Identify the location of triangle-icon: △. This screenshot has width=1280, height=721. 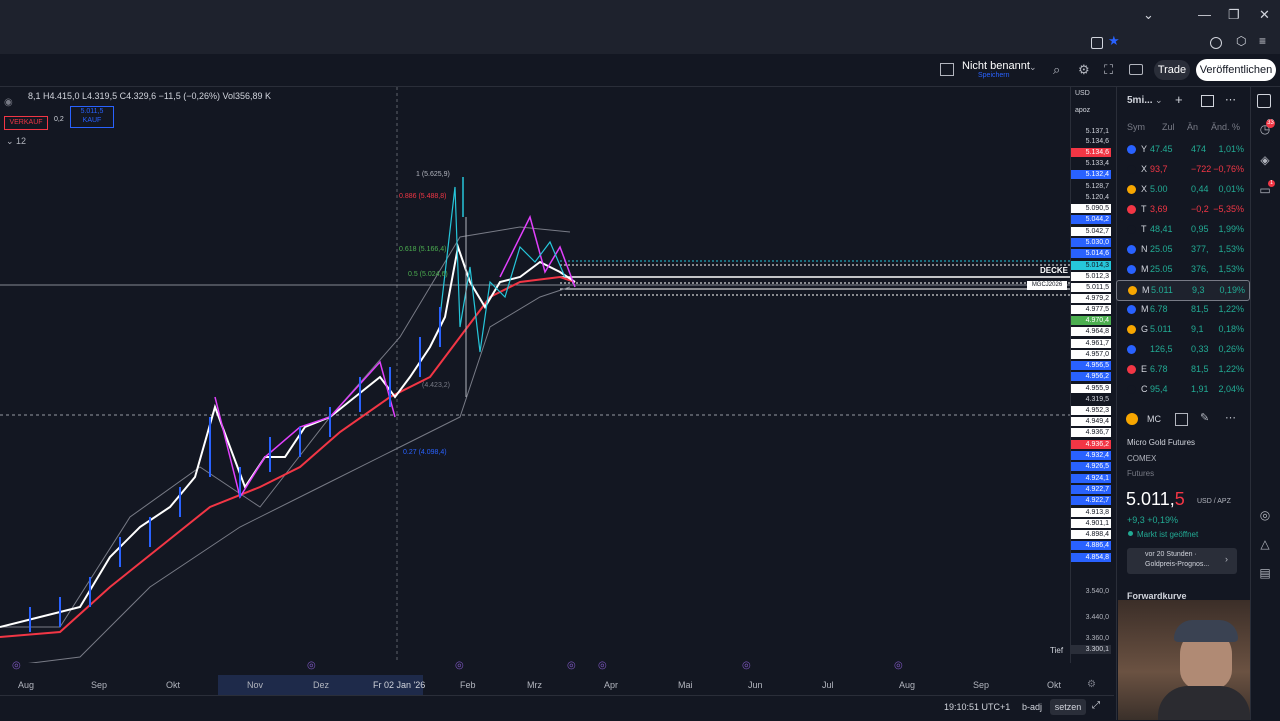
(1265, 545).